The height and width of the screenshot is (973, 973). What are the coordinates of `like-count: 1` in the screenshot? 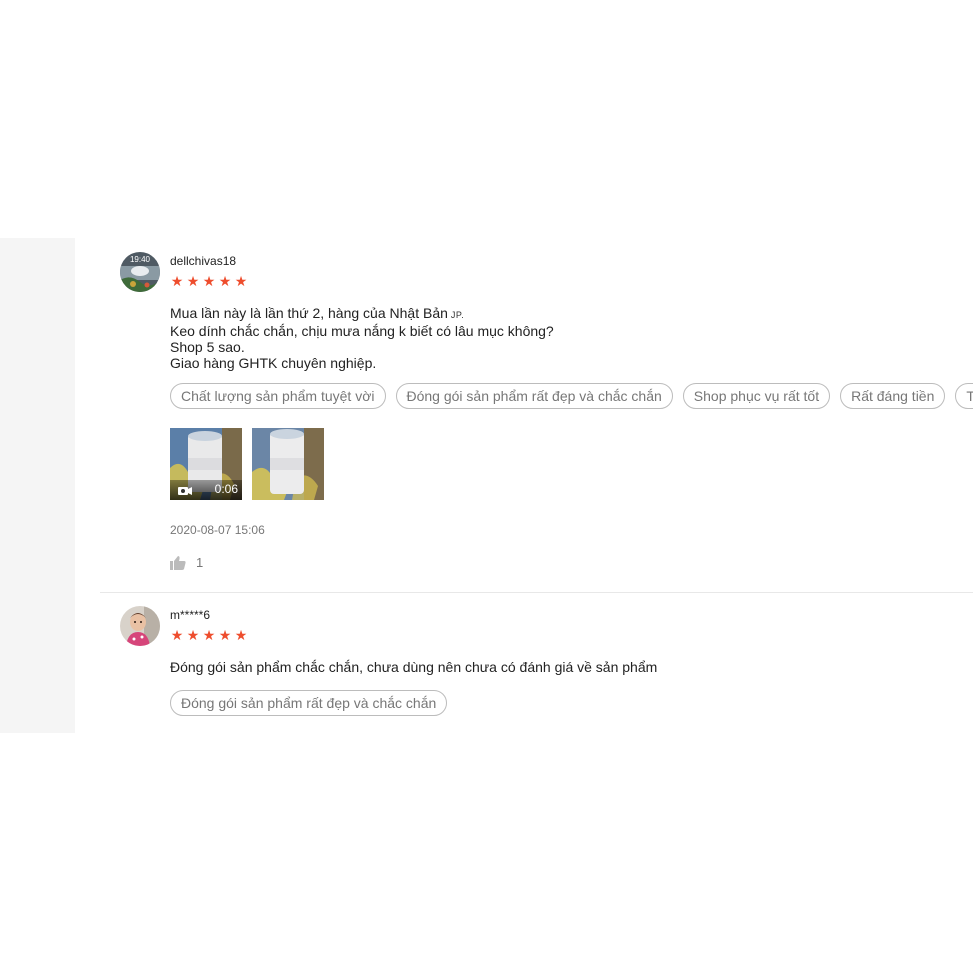 It's located at (200, 562).